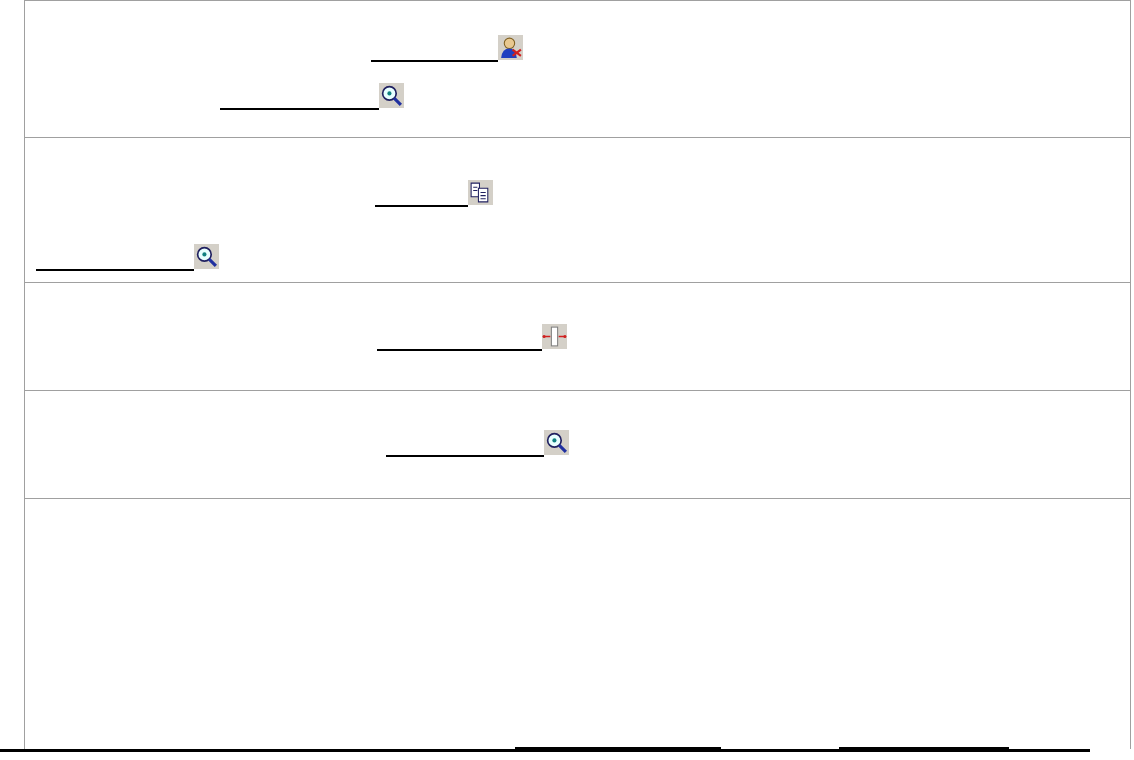 The width and height of the screenshot is (1134, 760). What do you see at coordinates (510, 47) in the screenshot?
I see `person-icon` at bounding box center [510, 47].